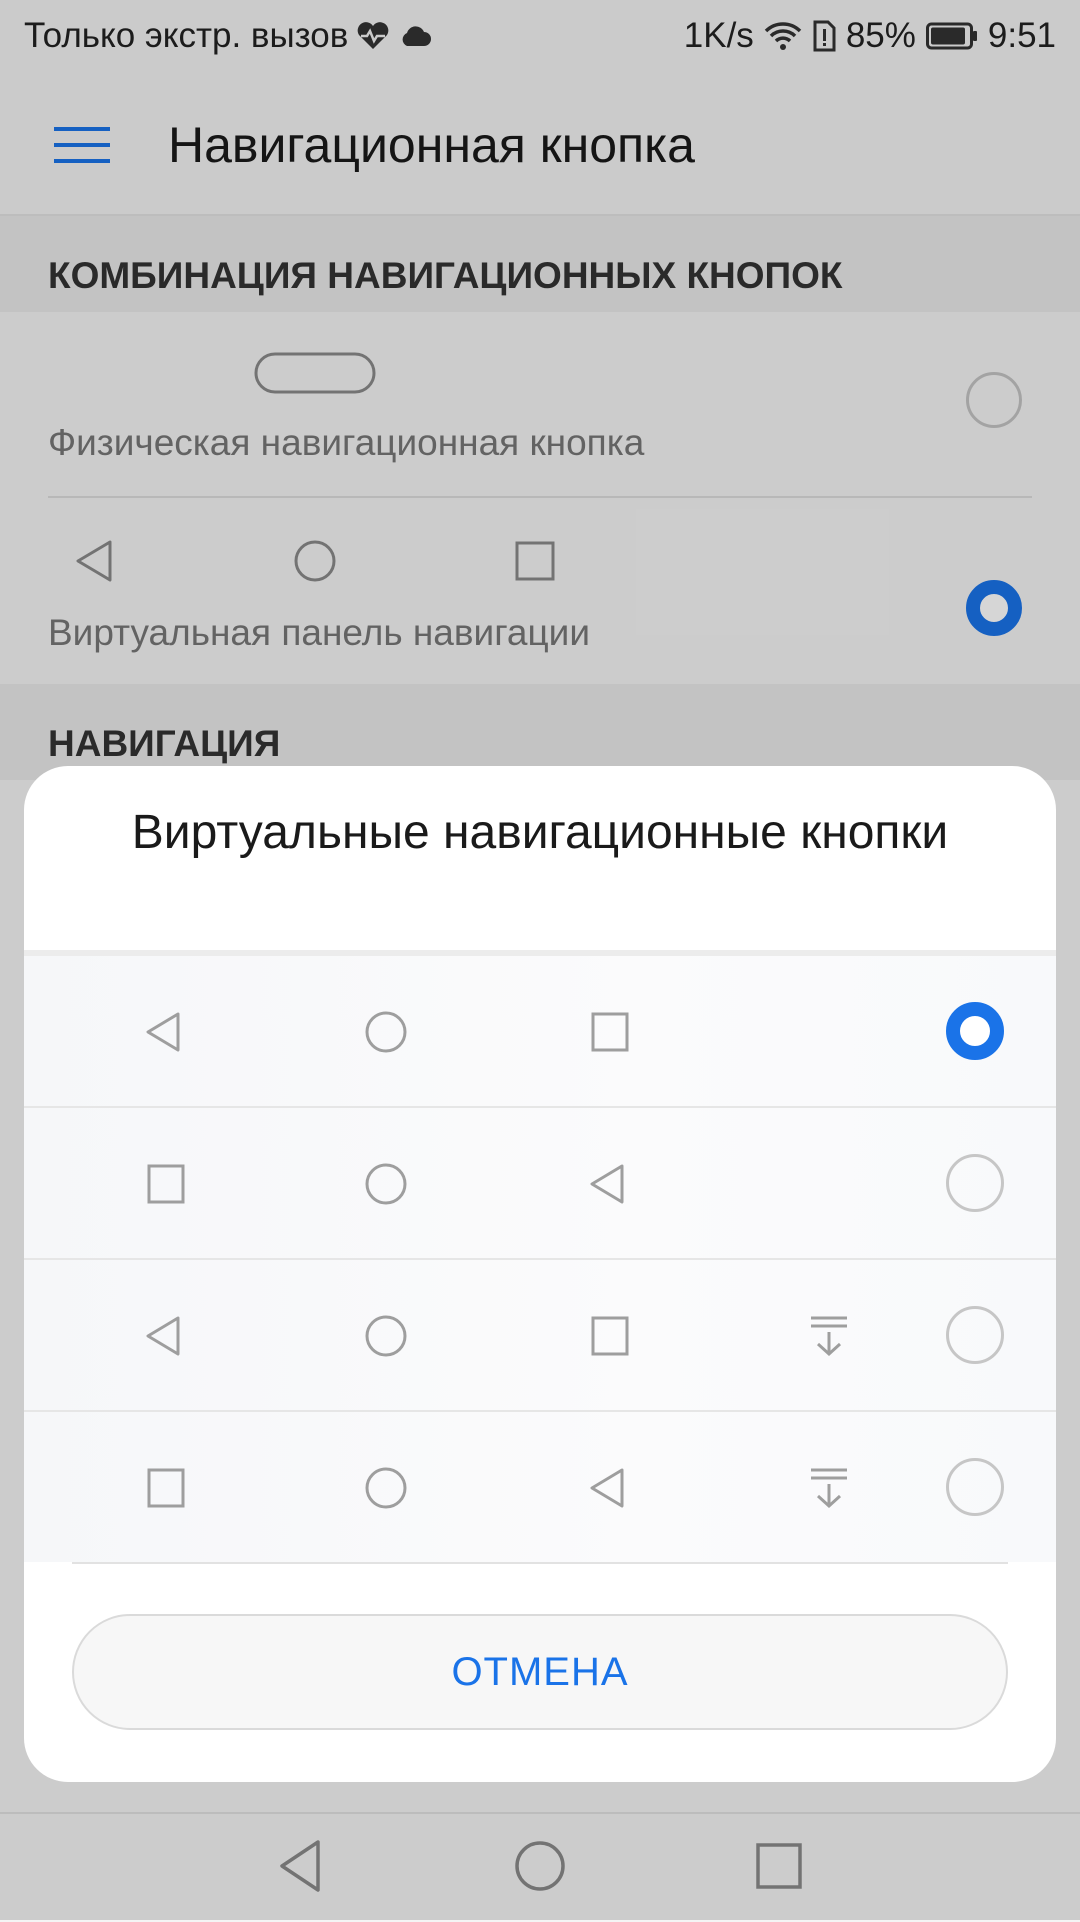 The height and width of the screenshot is (1922, 1080). I want to click on dialog-title: Виртуальные навигационные кнопки, so click(540, 832).